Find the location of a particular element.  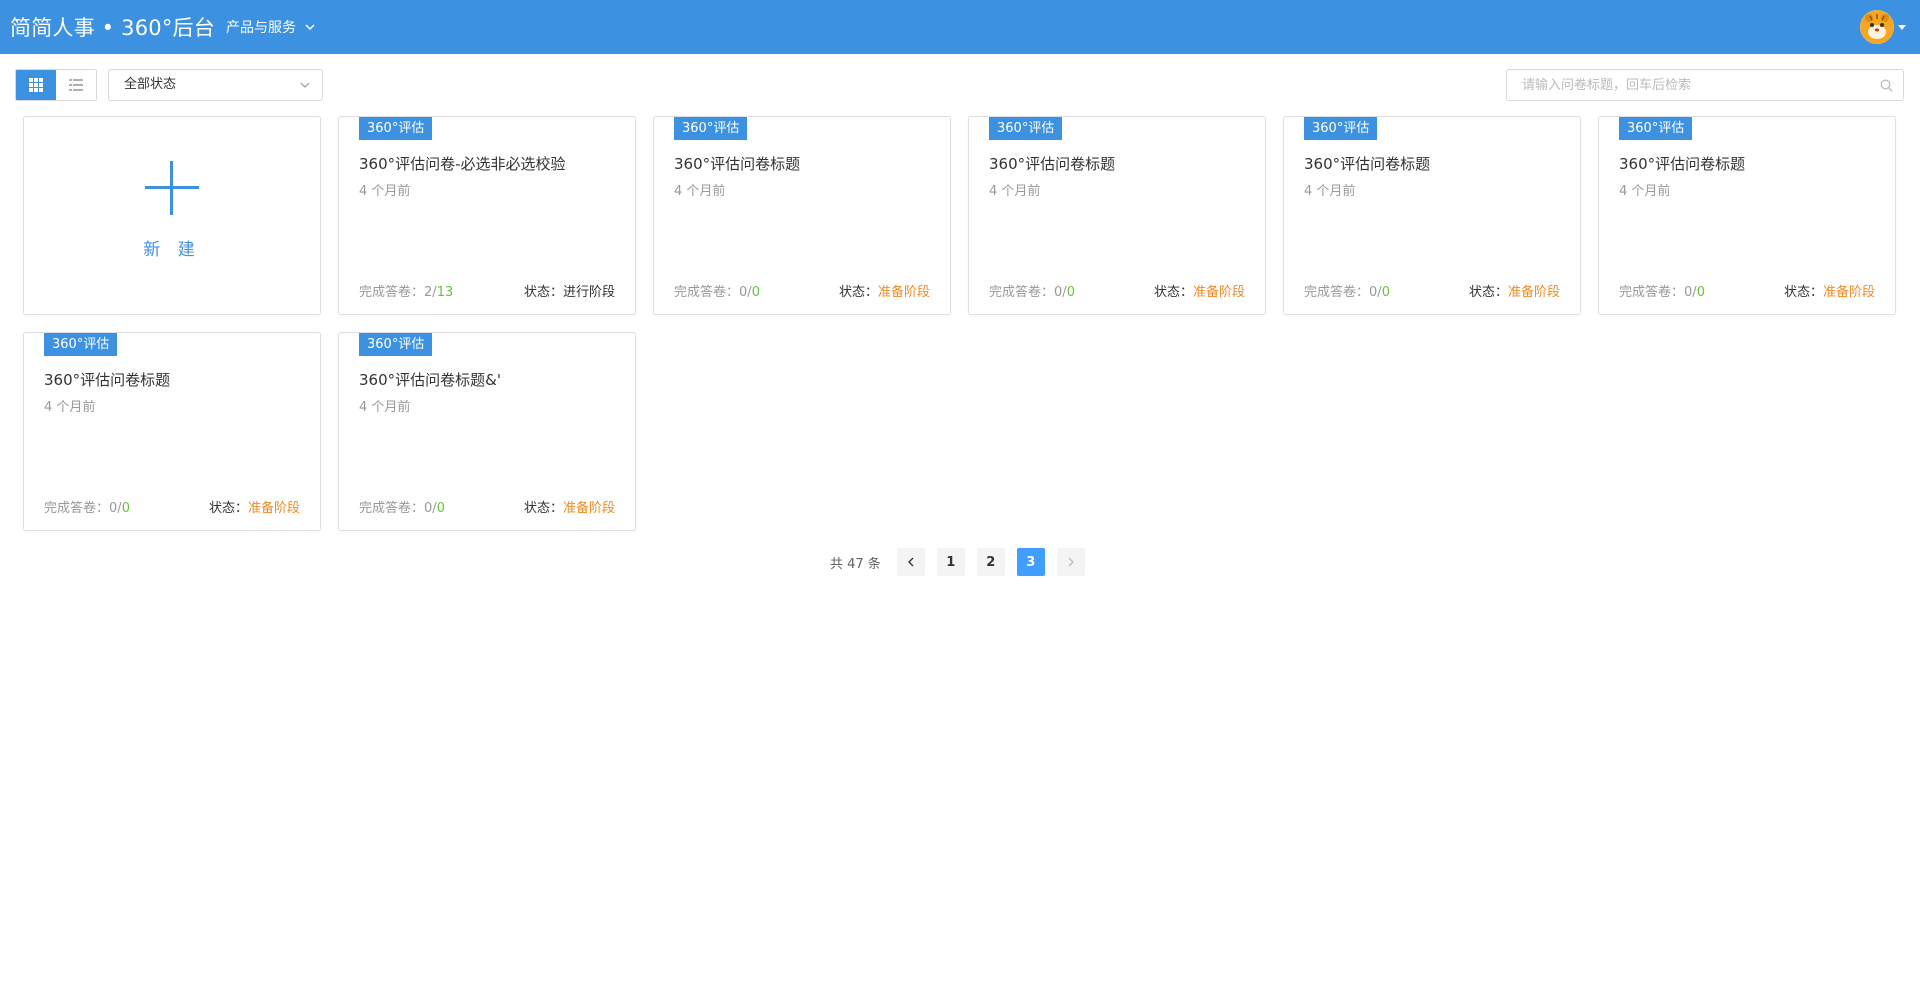

search-input is located at coordinates (1692, 85).